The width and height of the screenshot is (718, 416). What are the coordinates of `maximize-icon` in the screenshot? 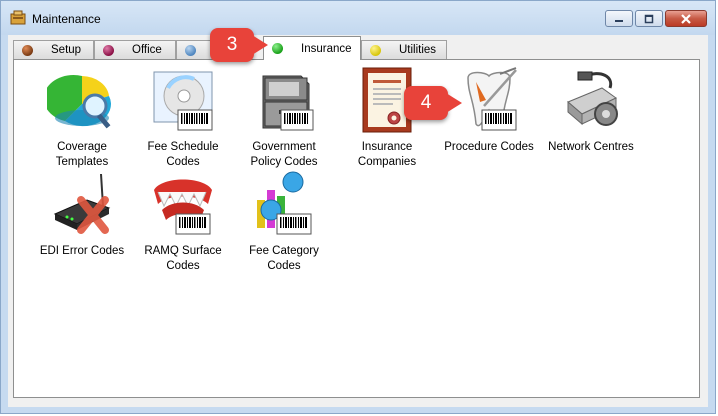 It's located at (649, 18).